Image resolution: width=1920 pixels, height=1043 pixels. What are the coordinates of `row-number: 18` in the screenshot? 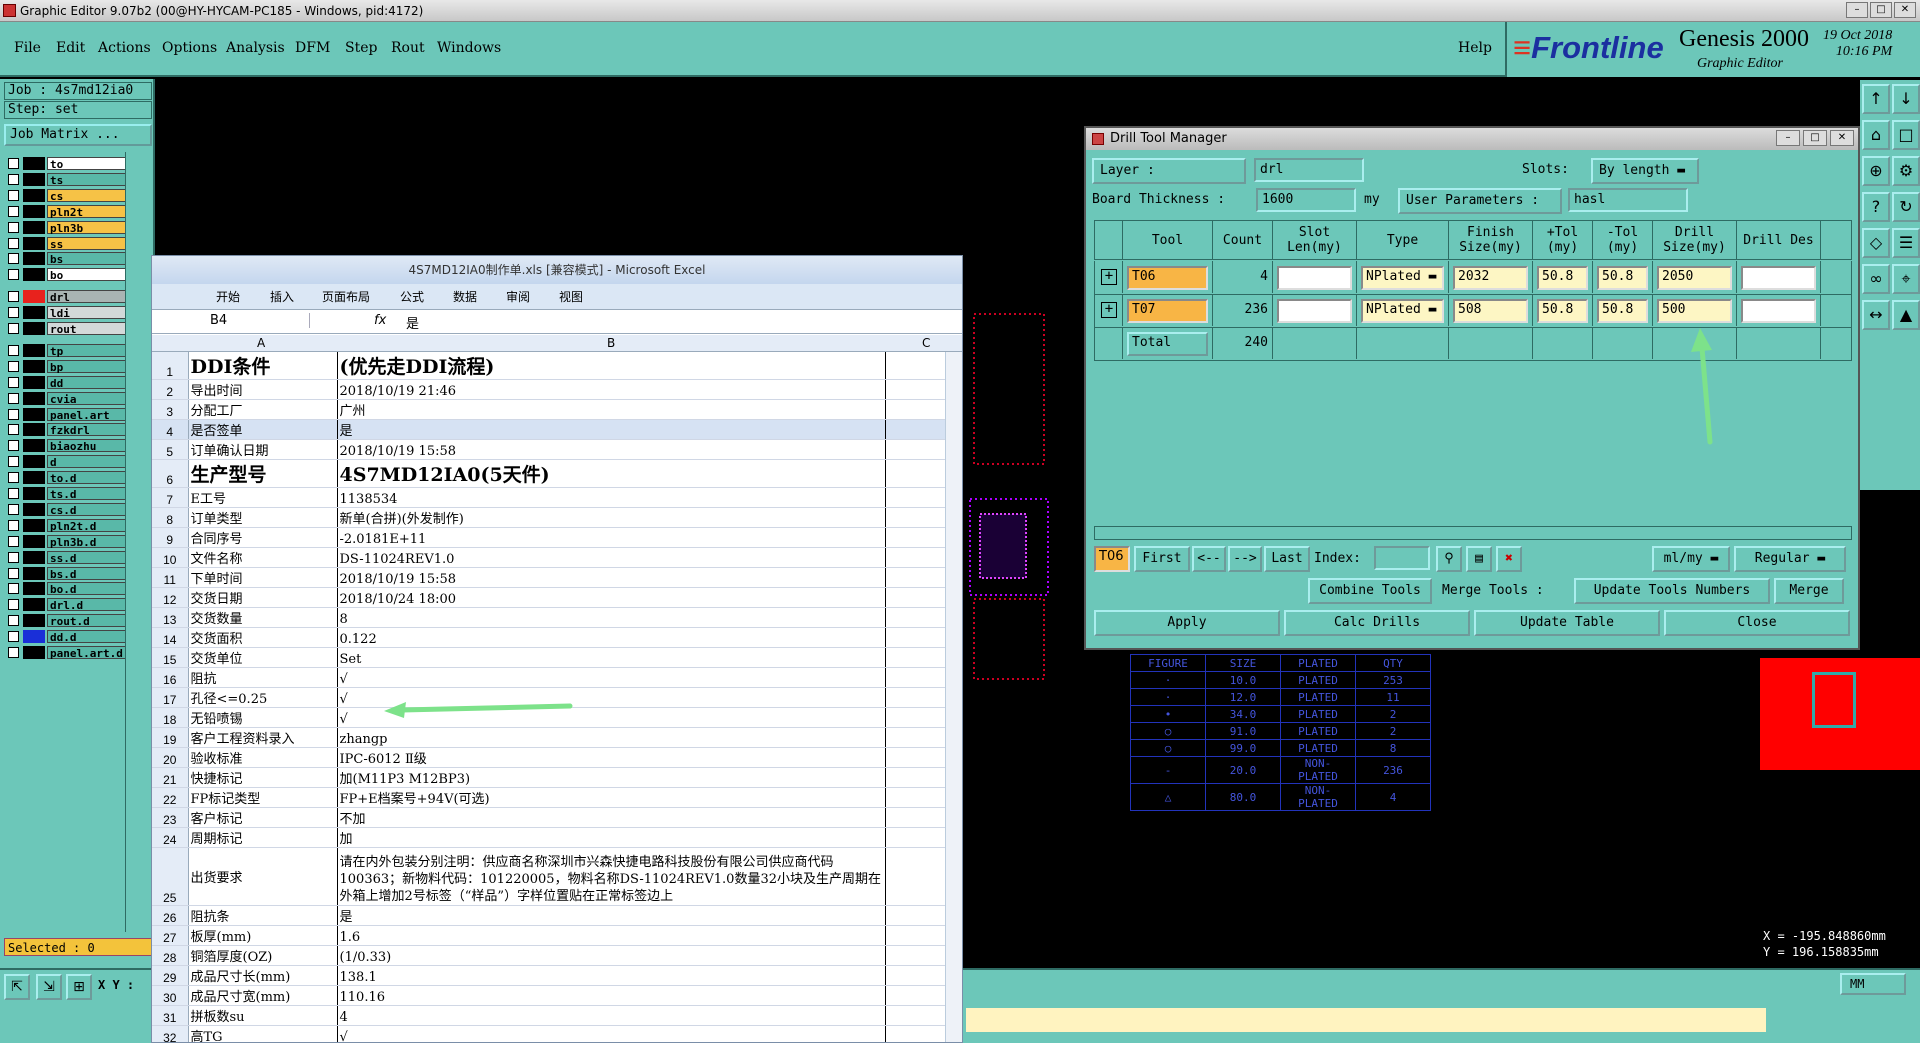 It's located at (170, 717).